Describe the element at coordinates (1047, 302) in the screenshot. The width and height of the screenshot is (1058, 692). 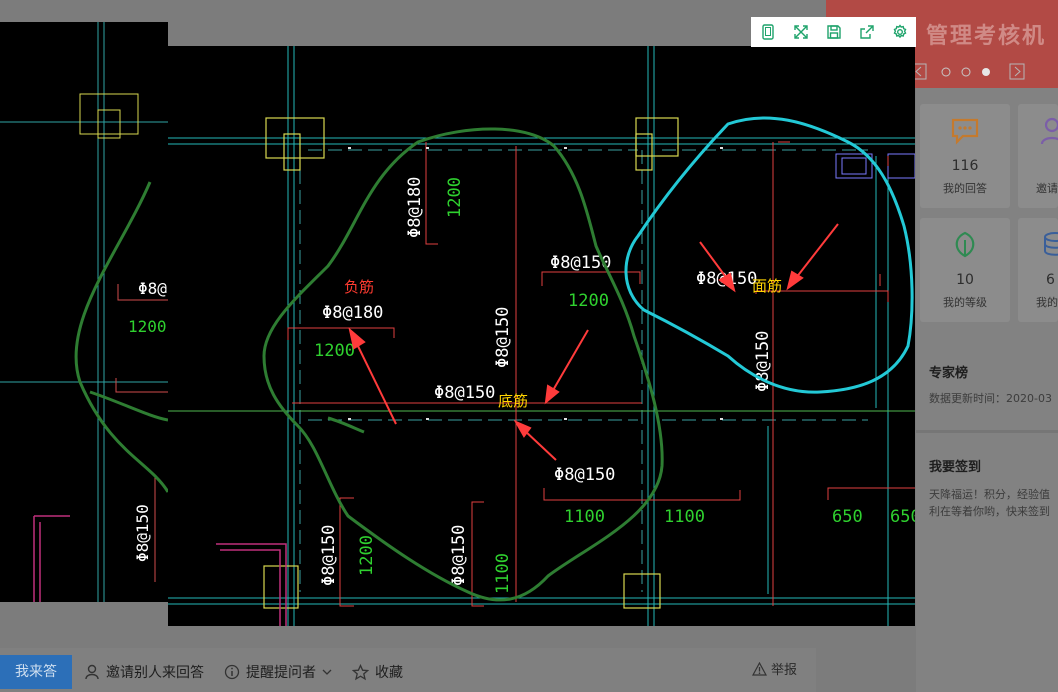
I see `stat-label: 我的` at that location.